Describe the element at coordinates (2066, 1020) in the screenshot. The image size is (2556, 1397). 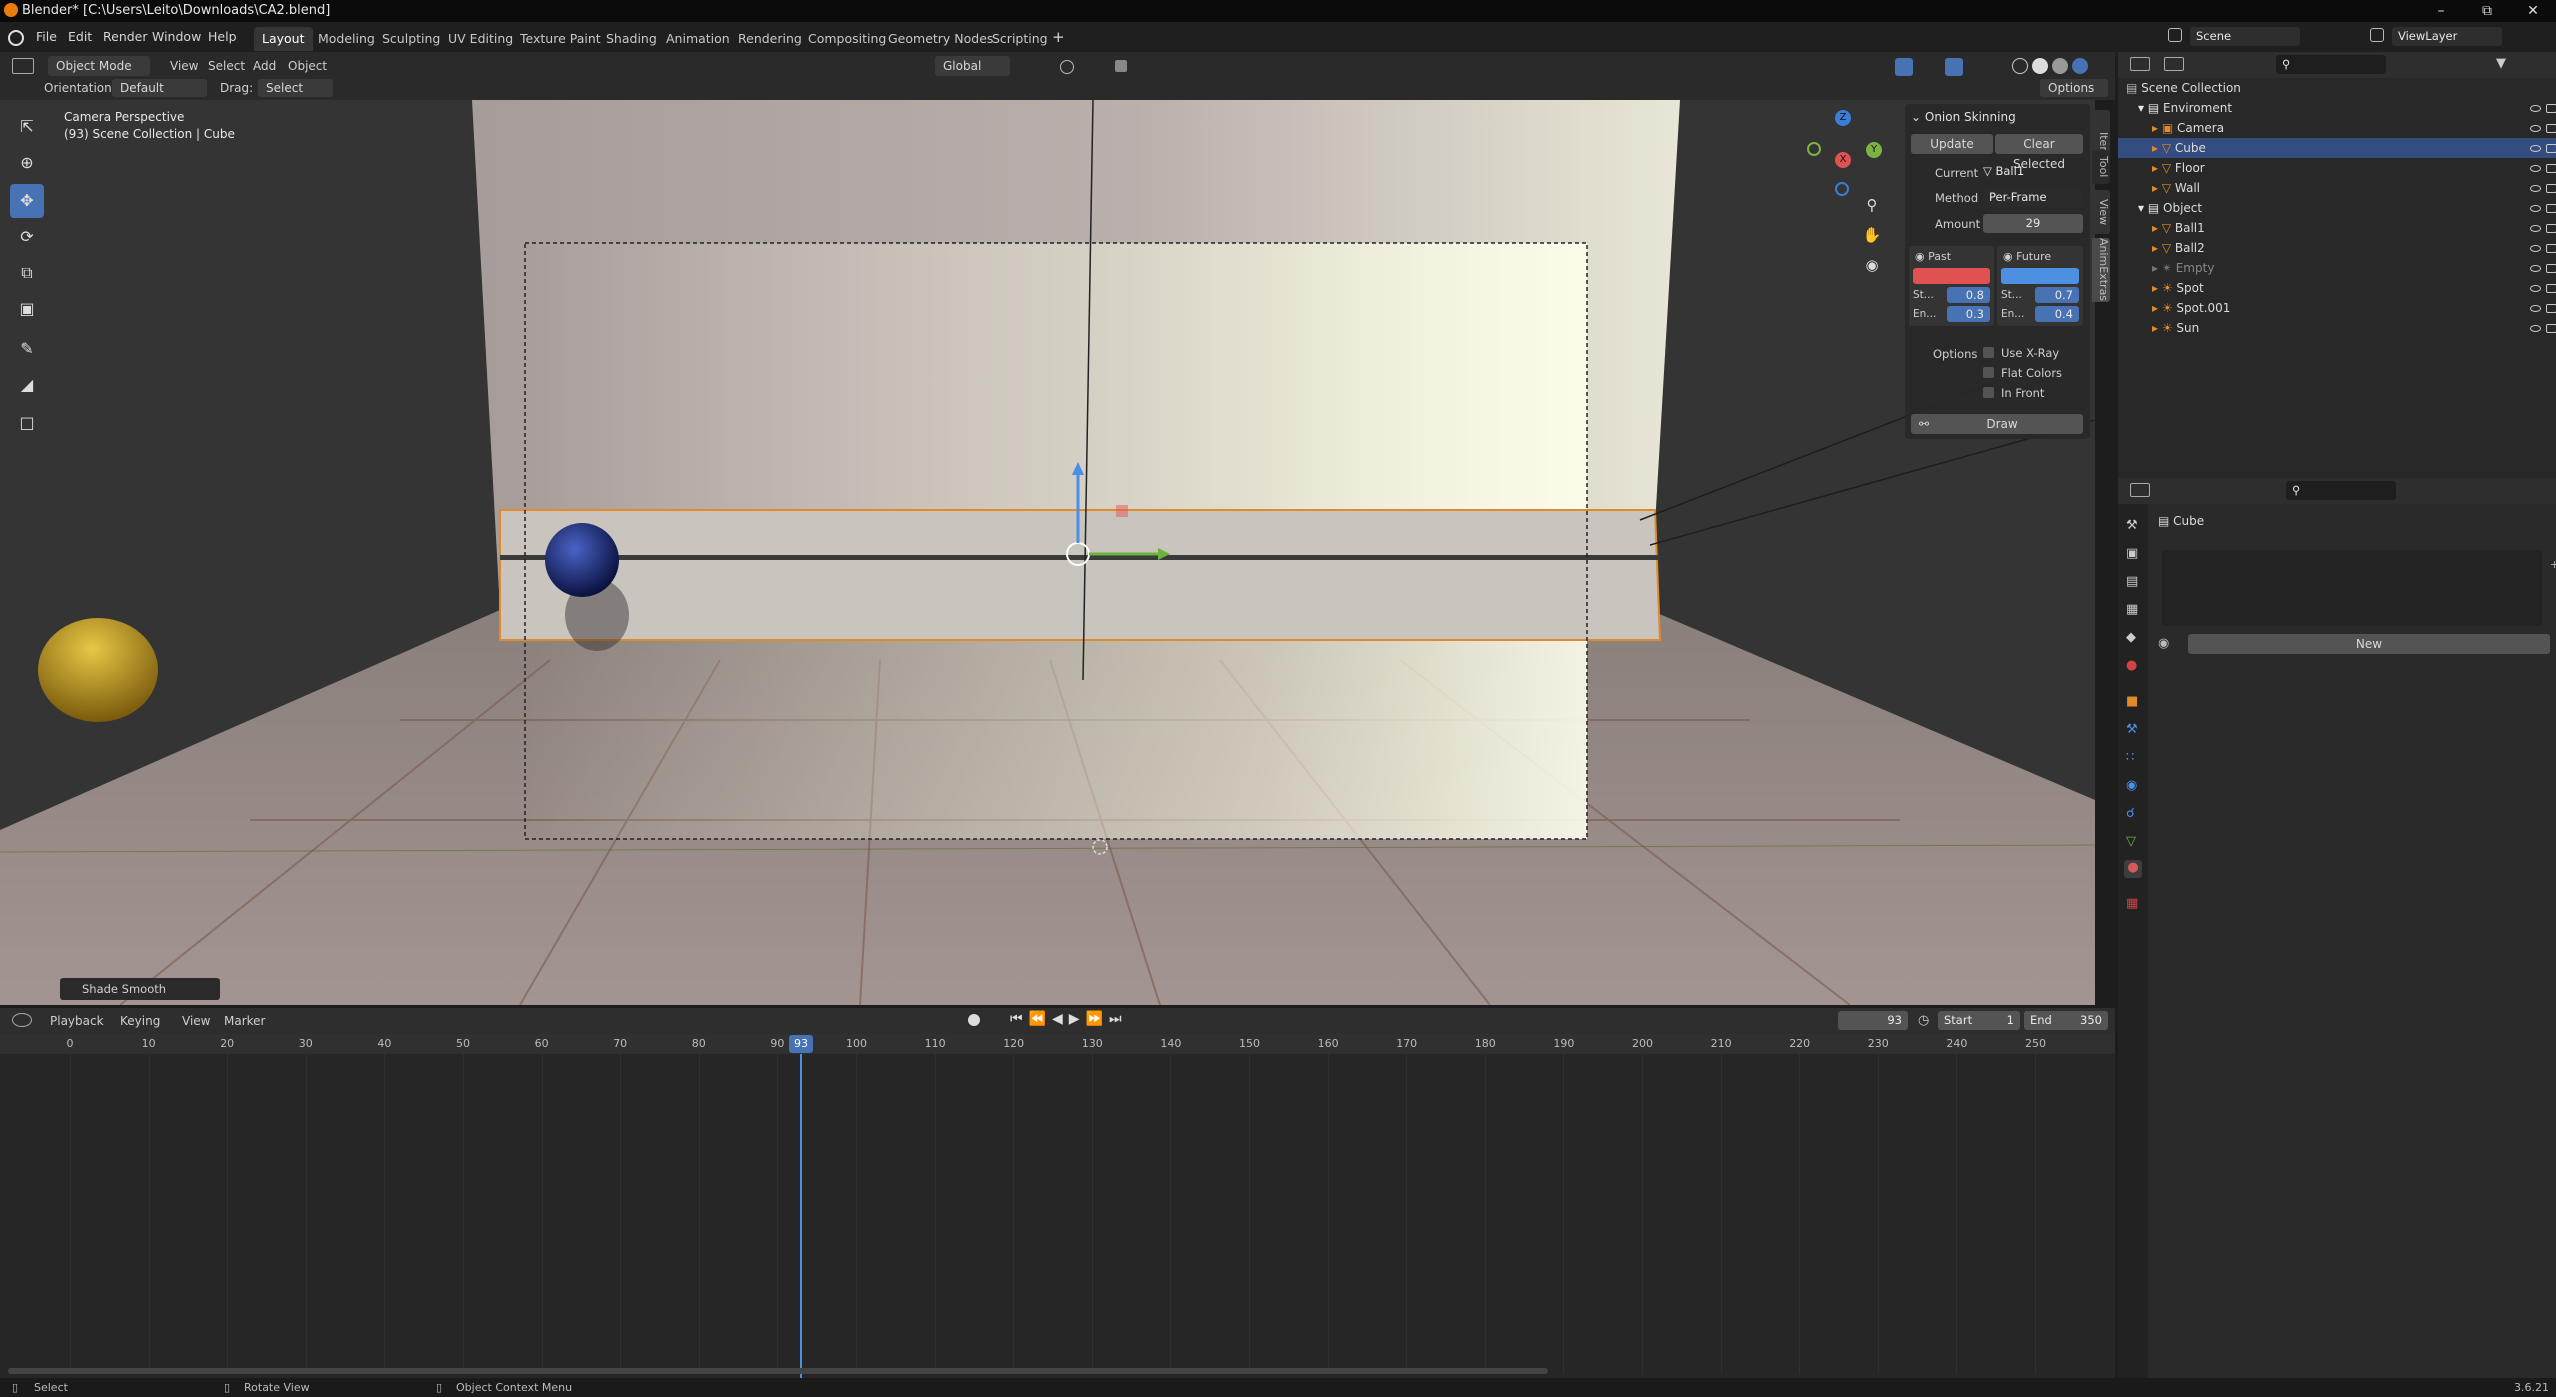
I see `end-field: End 350` at that location.